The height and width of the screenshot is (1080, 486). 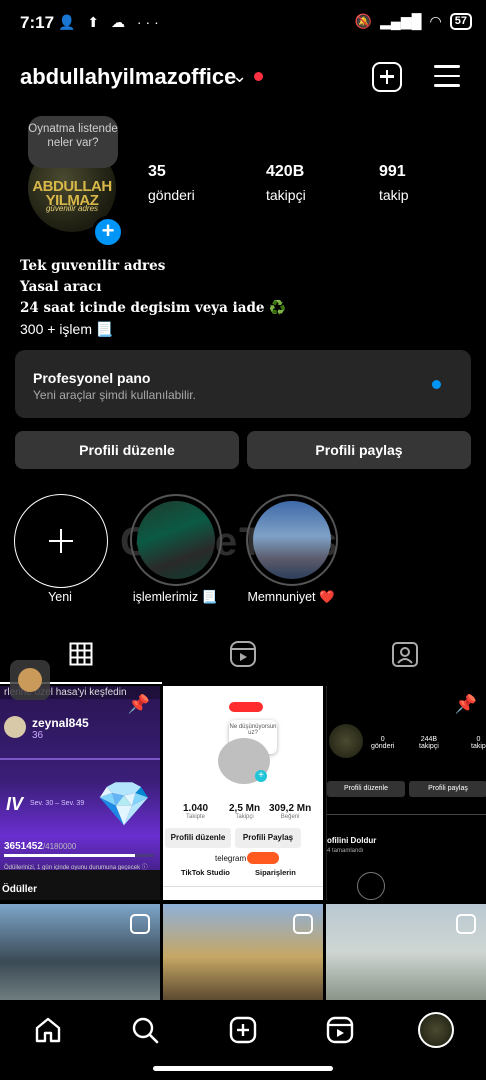 I want to click on bio-line: Tek guvenilir adres, so click(x=93, y=266).